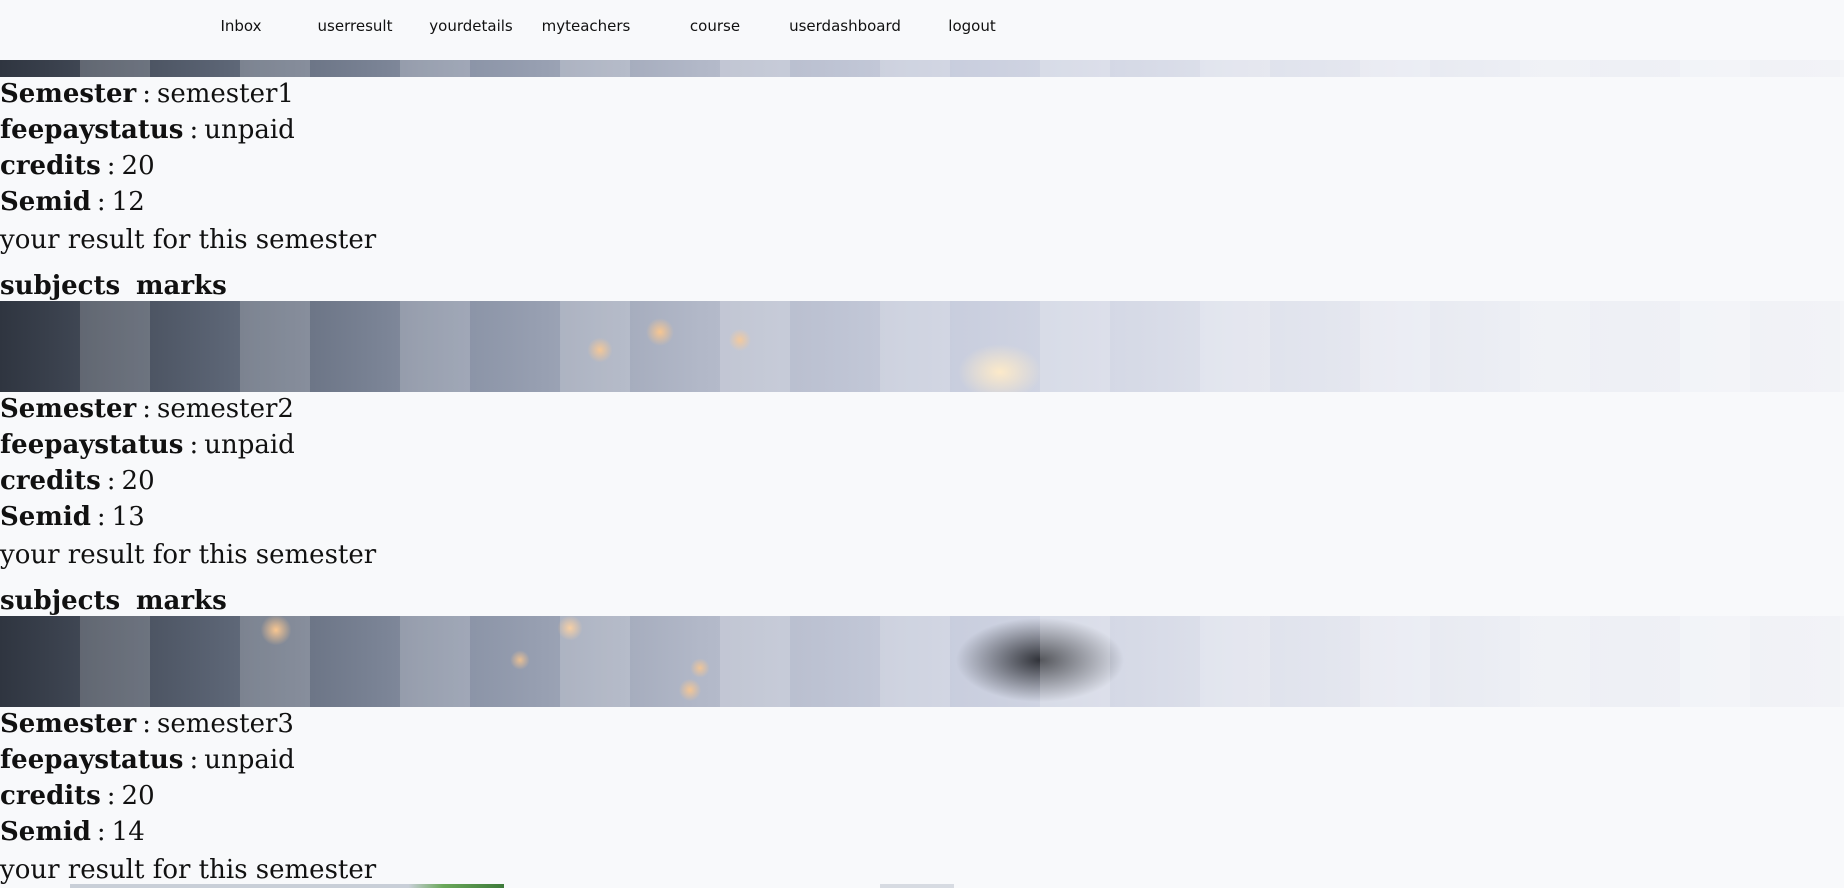  I want to click on semester-row: Semester: semester3, so click(147, 724).